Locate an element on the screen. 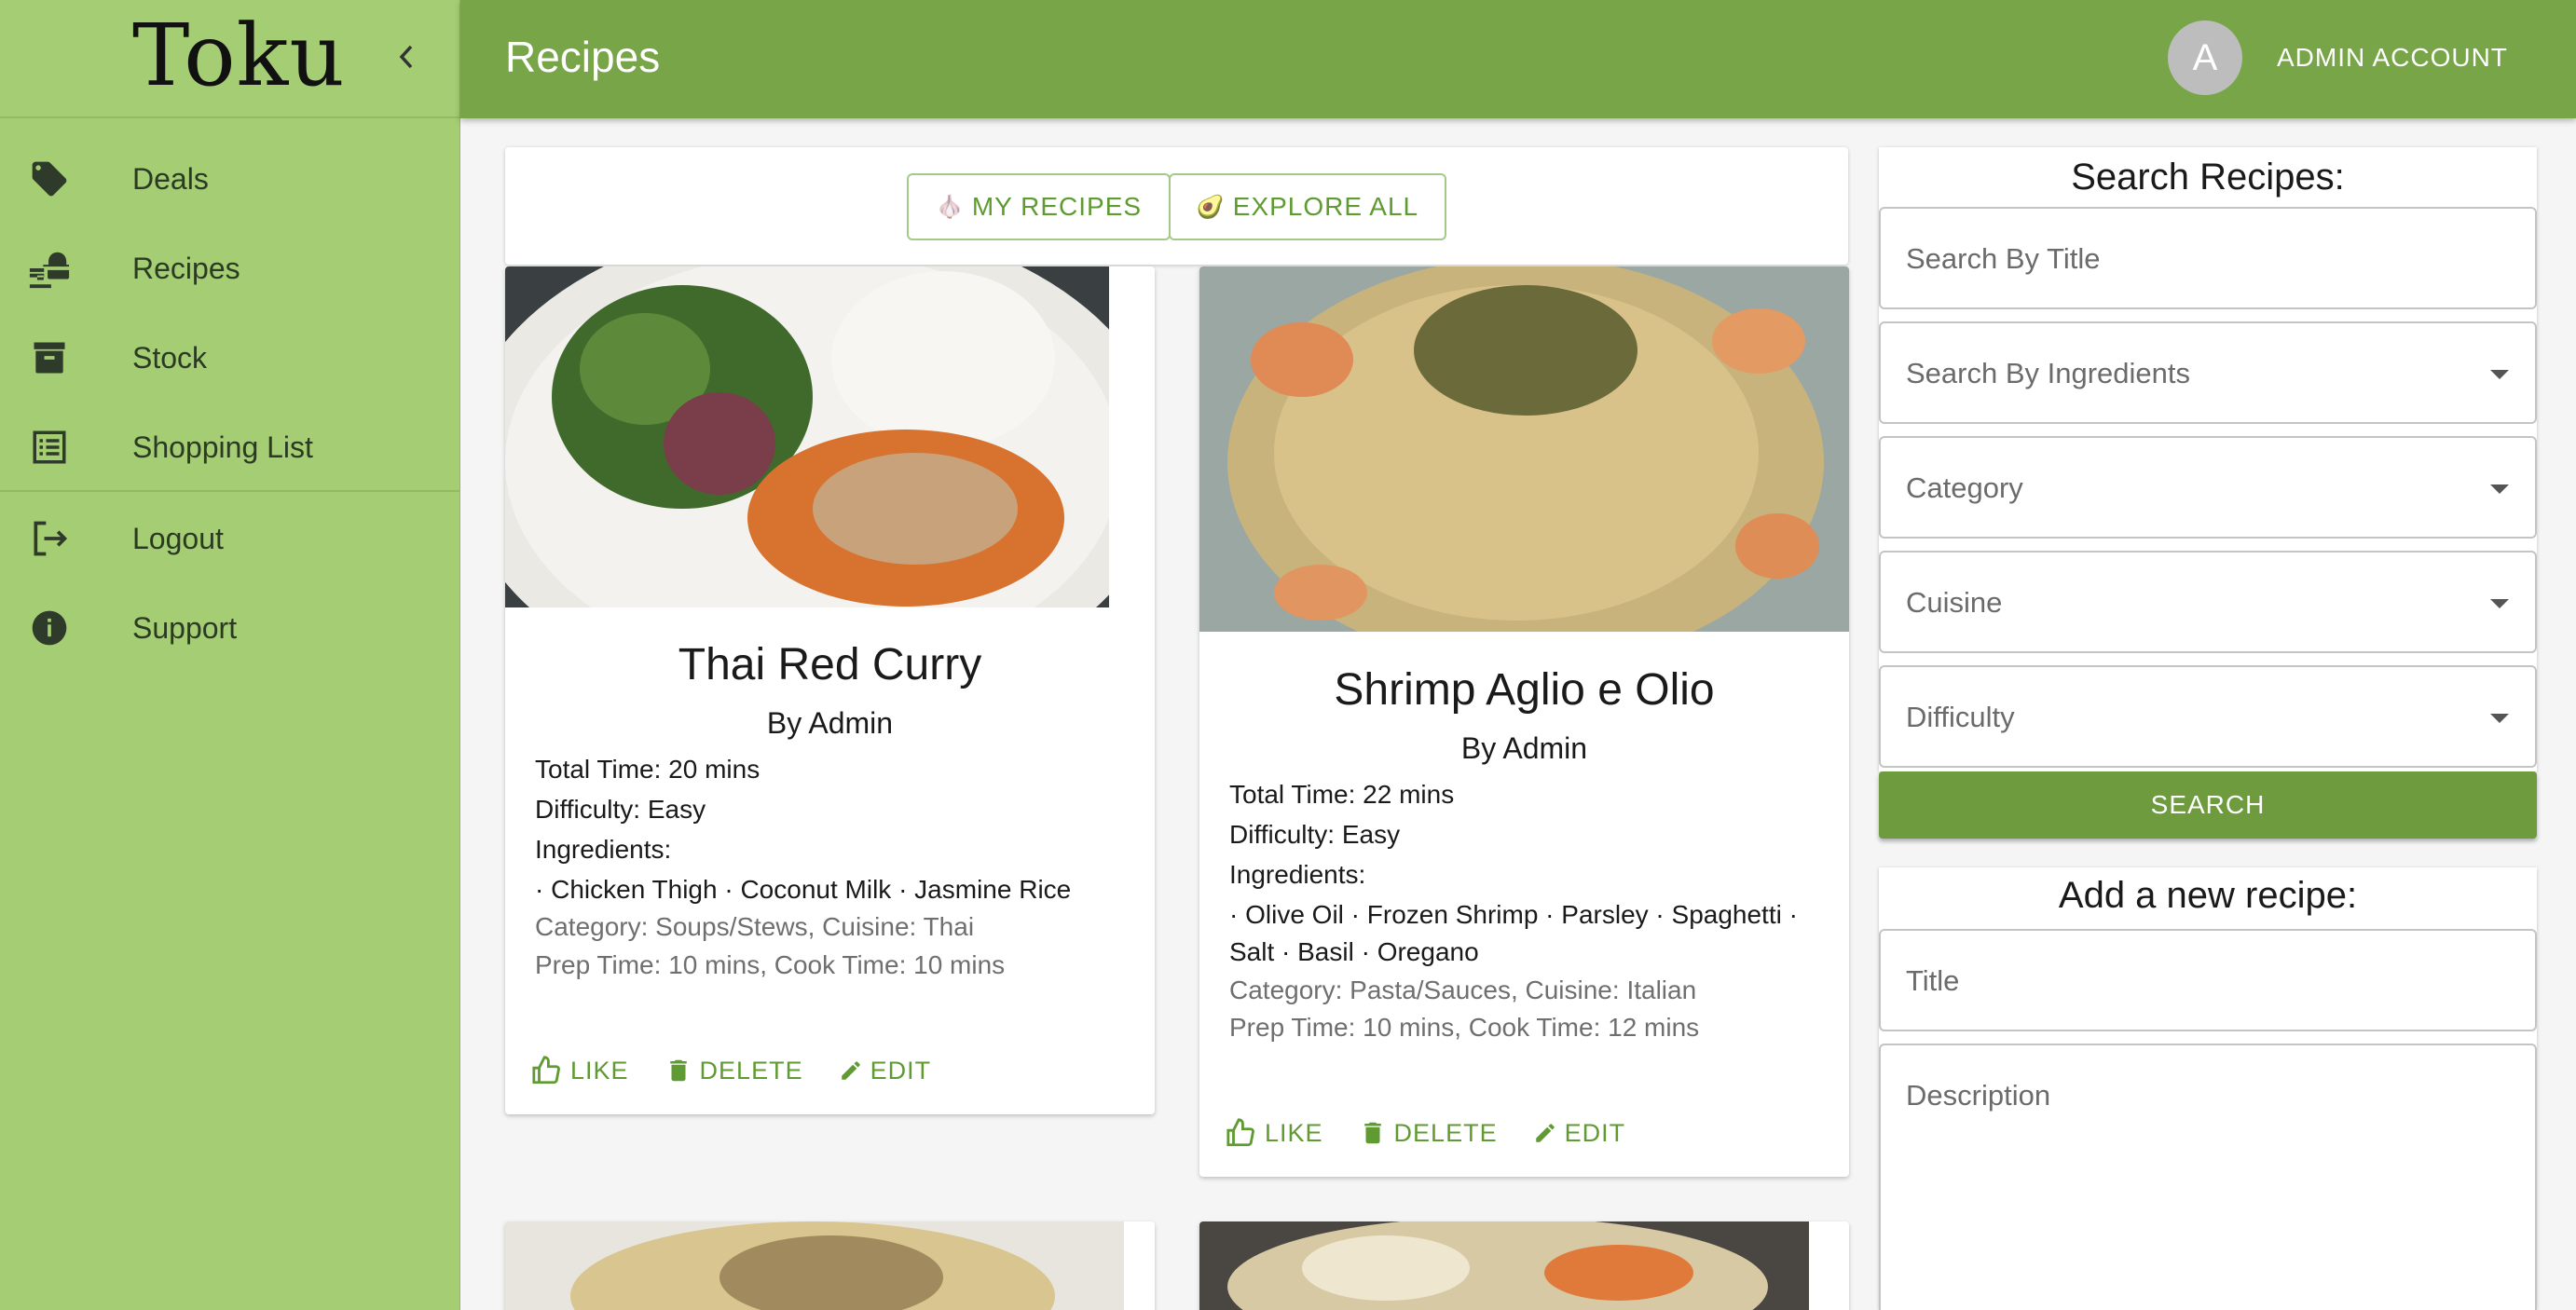 Image resolution: width=2576 pixels, height=1310 pixels. list-icon is located at coordinates (49, 447).